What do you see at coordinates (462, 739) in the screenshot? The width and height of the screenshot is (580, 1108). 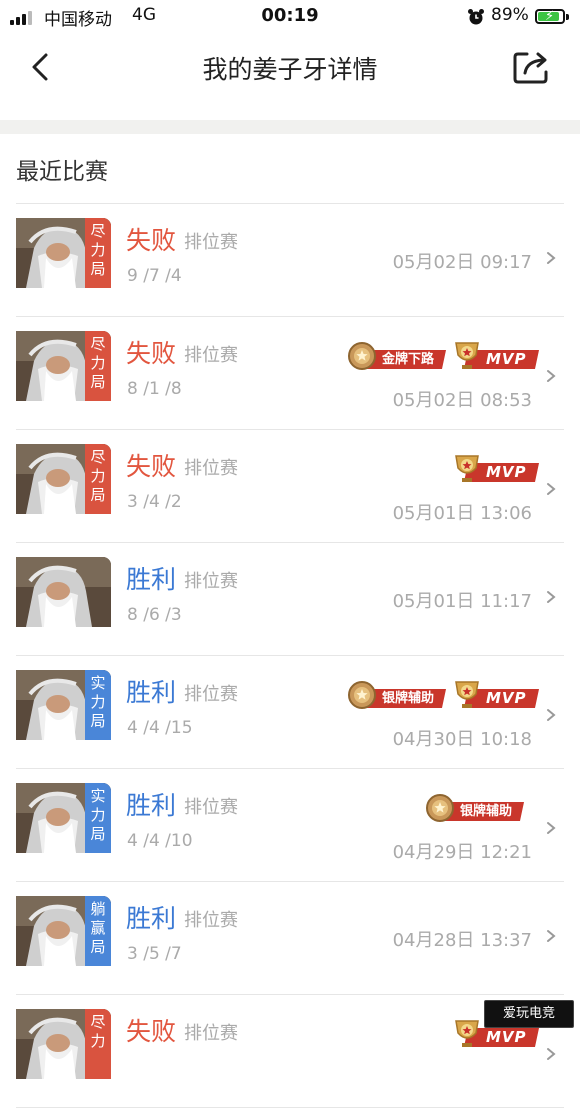 I see `match-time: 04月30日 10:18` at bounding box center [462, 739].